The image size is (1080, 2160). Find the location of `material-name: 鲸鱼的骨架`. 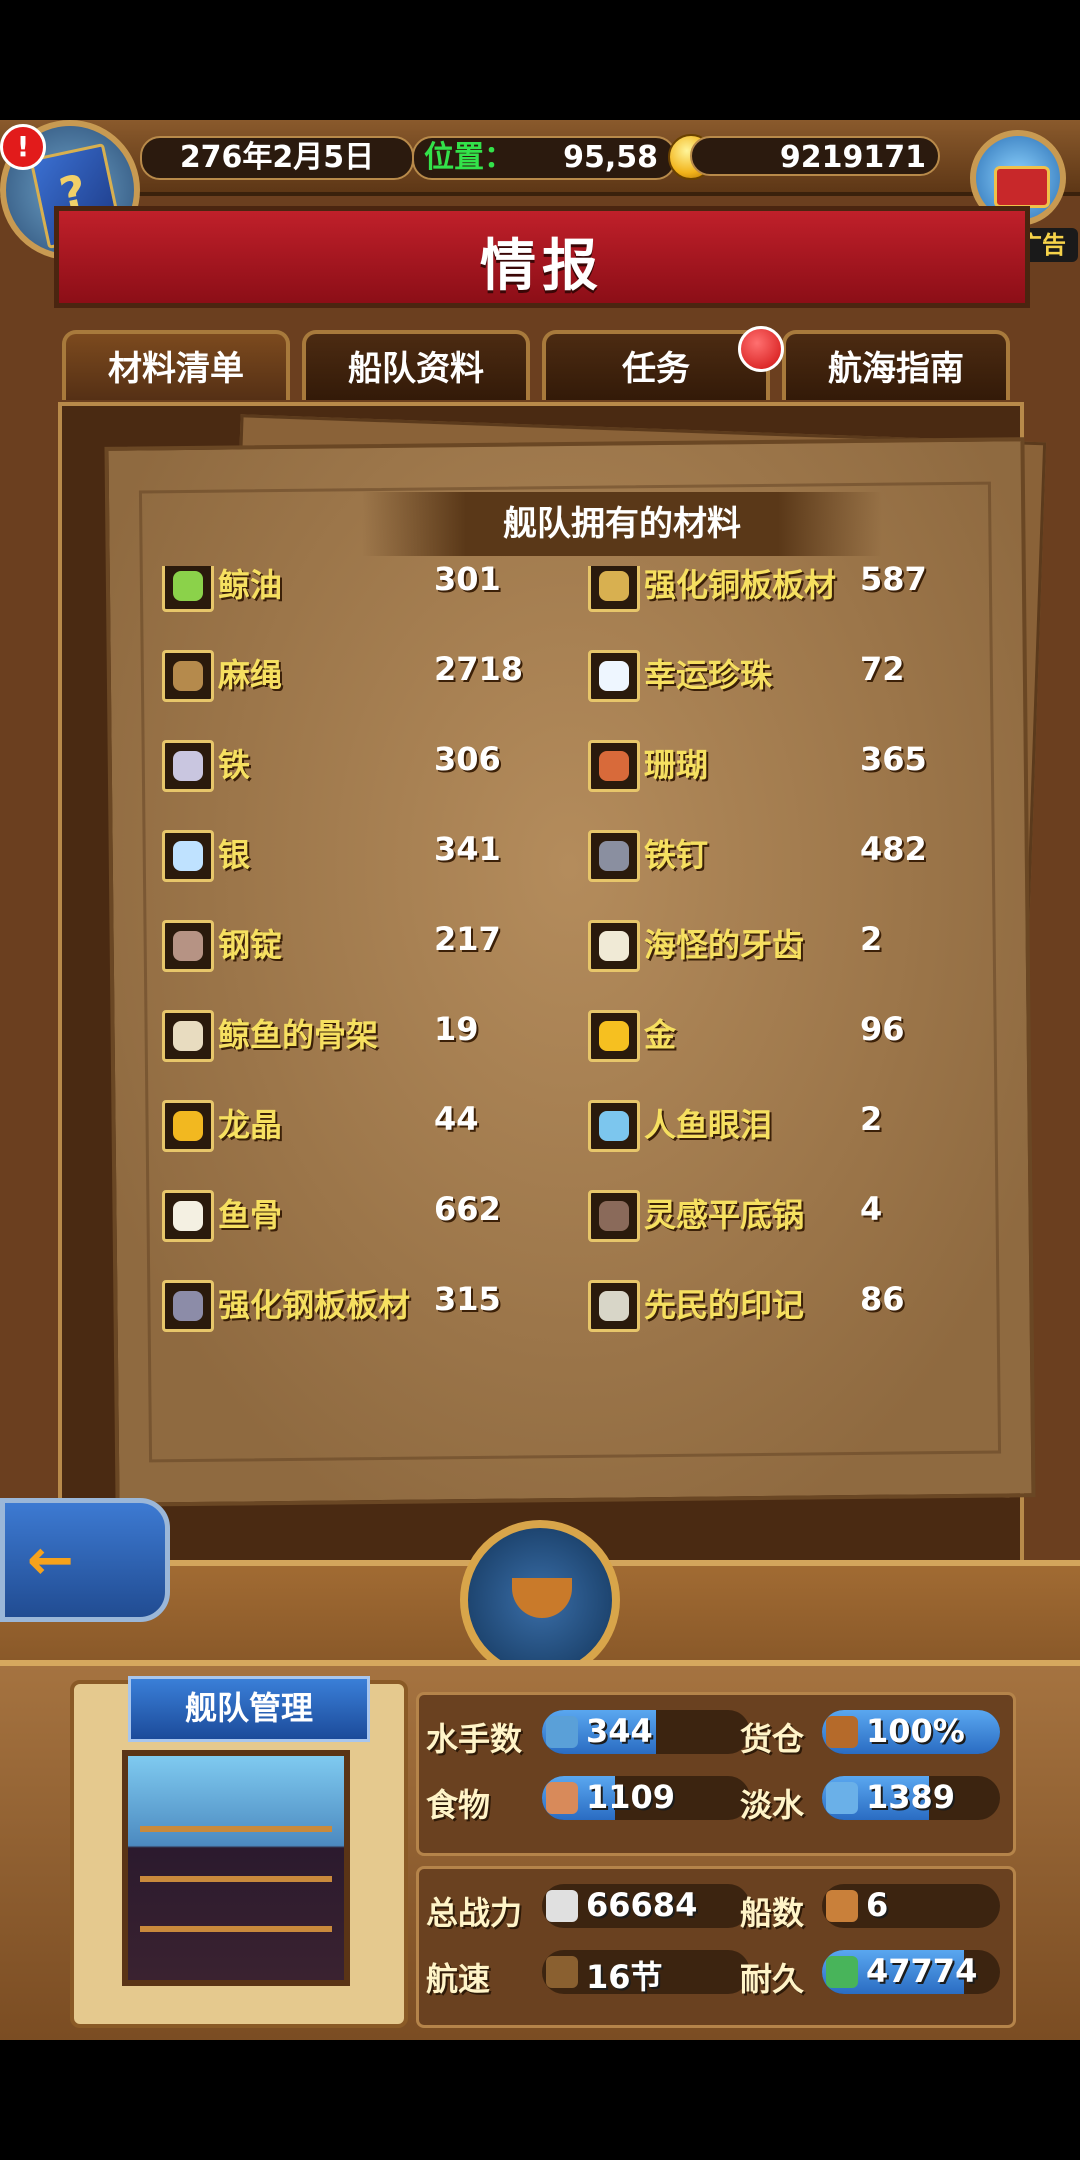

material-name: 鲸鱼的骨架 is located at coordinates (298, 1035).